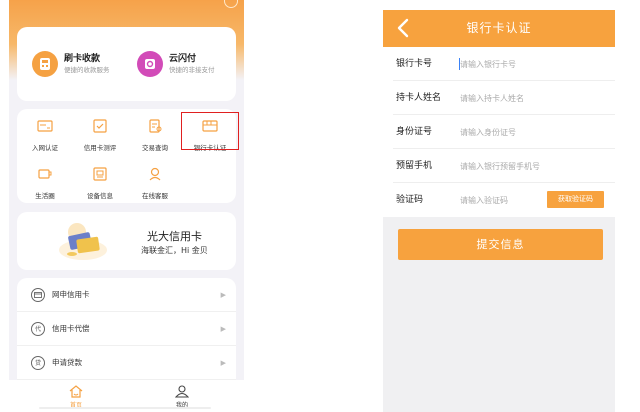 The height and width of the screenshot is (412, 640). I want to click on check-card-icon, so click(100, 126).